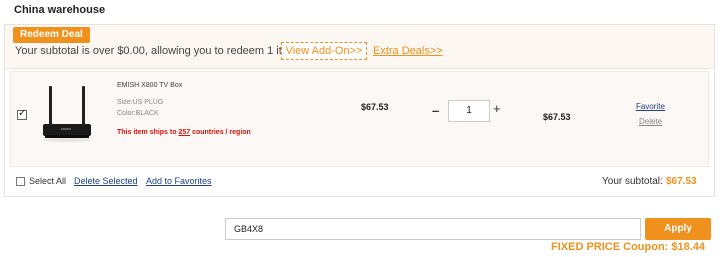 The width and height of the screenshot is (720, 257). I want to click on warehouse-title: China warehouse, so click(60, 10).